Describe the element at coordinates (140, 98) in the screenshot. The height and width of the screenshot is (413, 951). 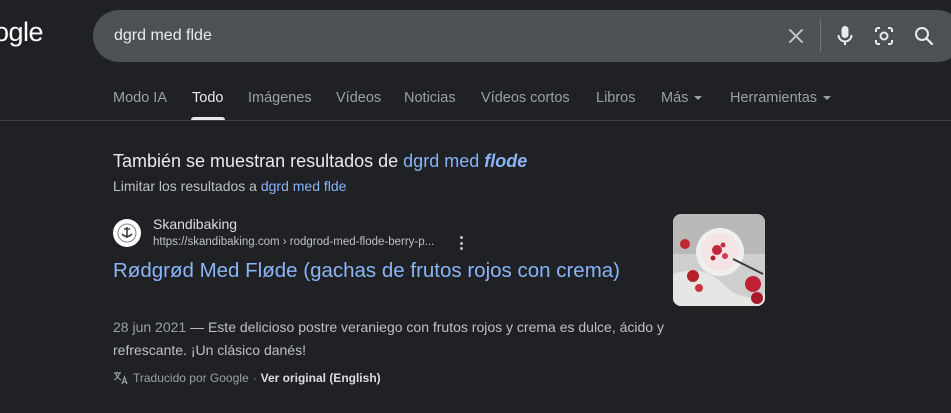
I see `tab-modo-ia: Modo IA` at that location.